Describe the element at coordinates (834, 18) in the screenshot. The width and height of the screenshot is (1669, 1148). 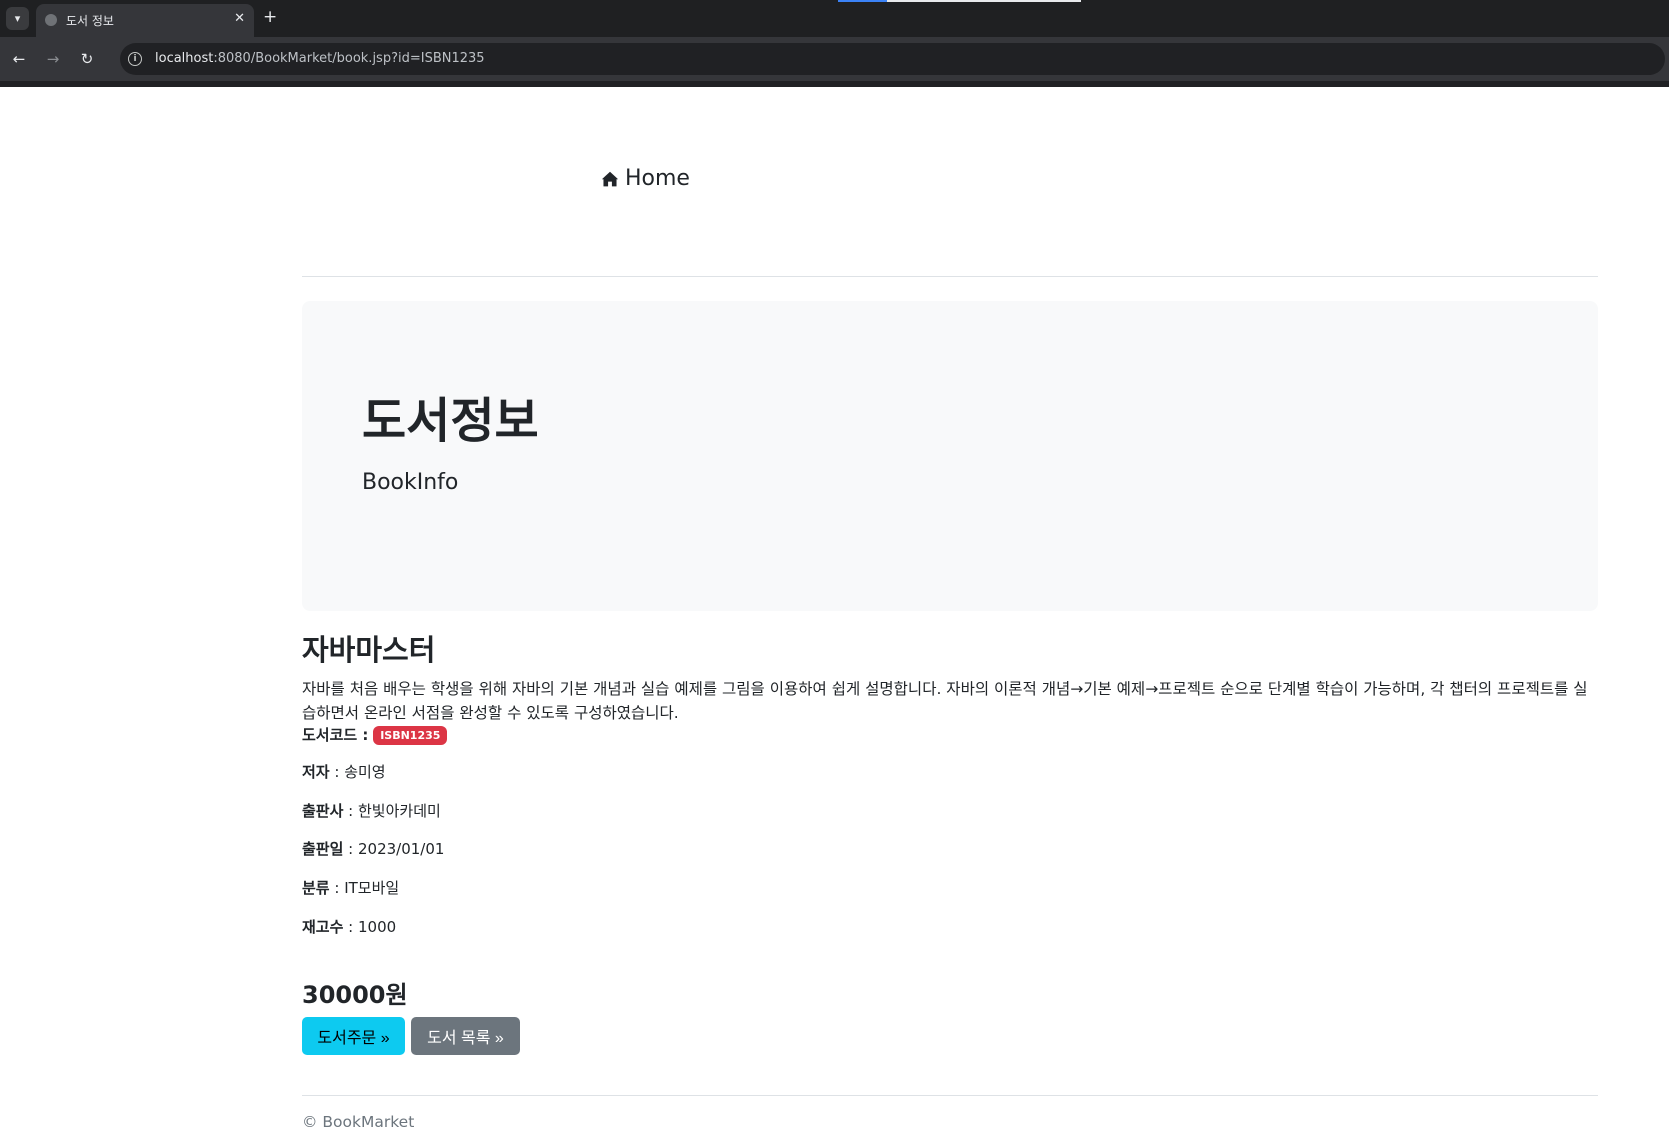
I see `browser-tab-bar: ▾ 도서 정보 ✕ +` at that location.